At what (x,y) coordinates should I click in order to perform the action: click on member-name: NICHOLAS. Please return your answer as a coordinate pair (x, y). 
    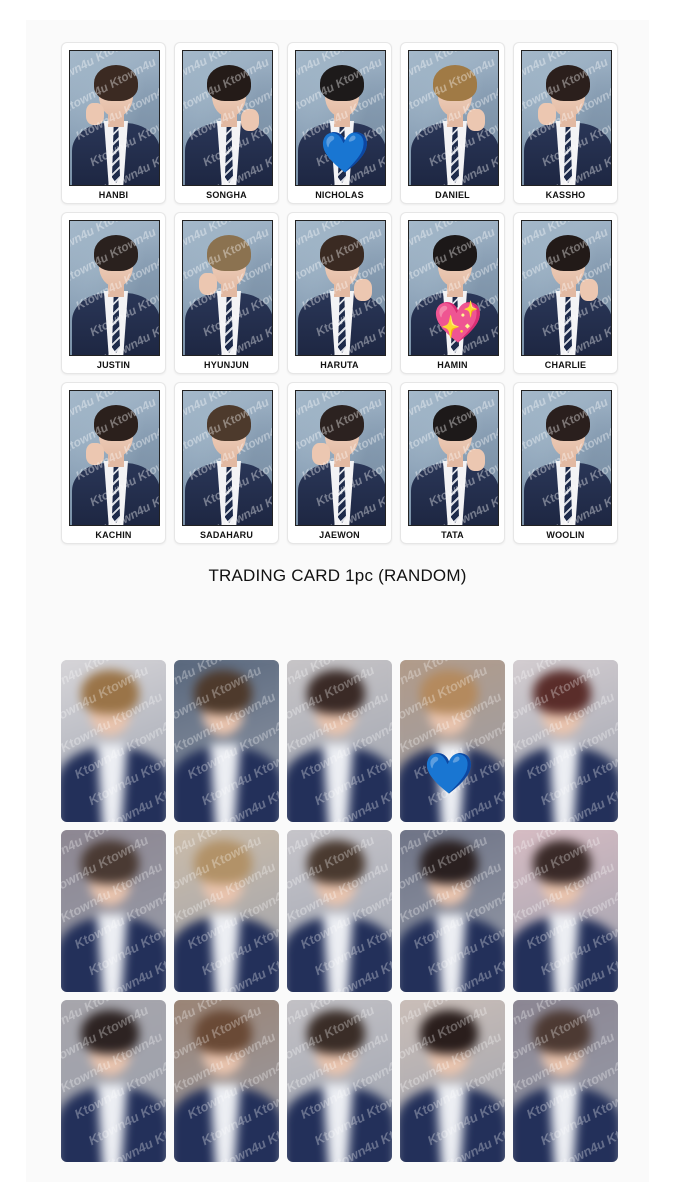
    Looking at the image, I should click on (339, 195).